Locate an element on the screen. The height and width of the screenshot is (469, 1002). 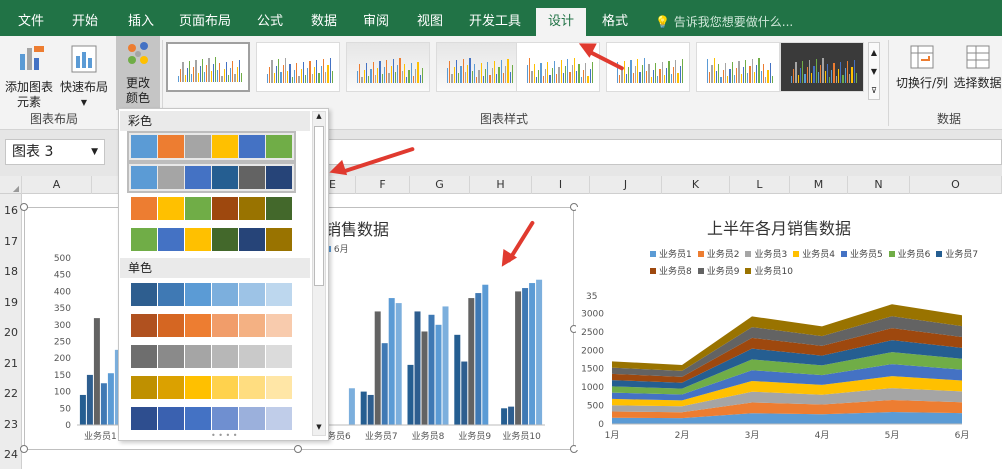
switch-row-column-button: 切换行/列 is located at coordinates (922, 66).